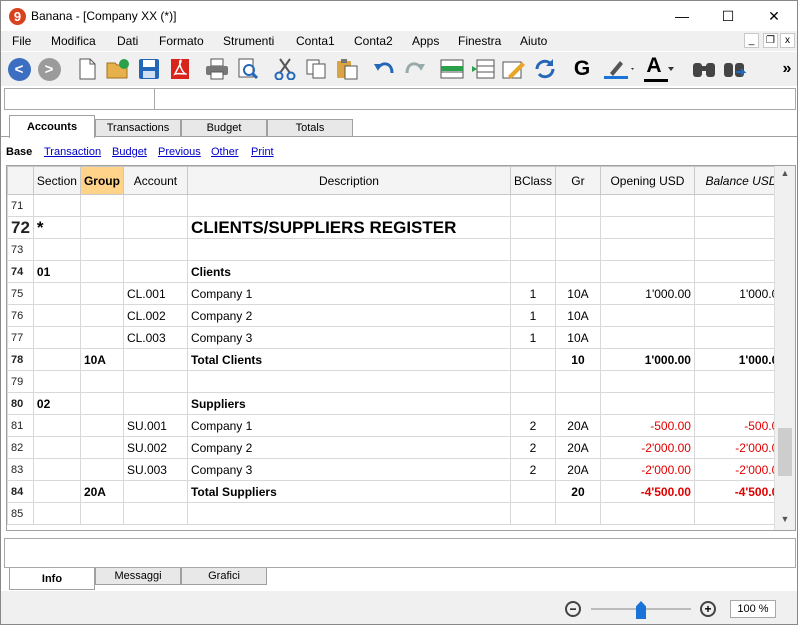 The image size is (798, 625). Describe the element at coordinates (155, 337) in the screenshot. I see `account-cell: CL.003` at that location.